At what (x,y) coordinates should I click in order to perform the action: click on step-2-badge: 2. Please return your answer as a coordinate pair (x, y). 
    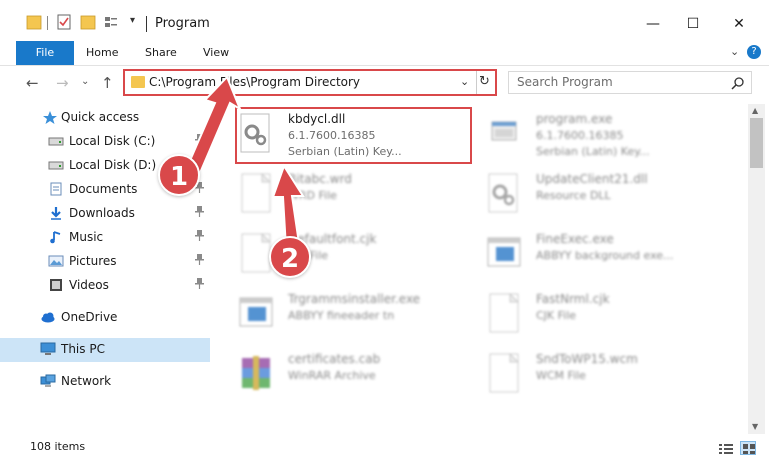
    Looking at the image, I should click on (290, 257).